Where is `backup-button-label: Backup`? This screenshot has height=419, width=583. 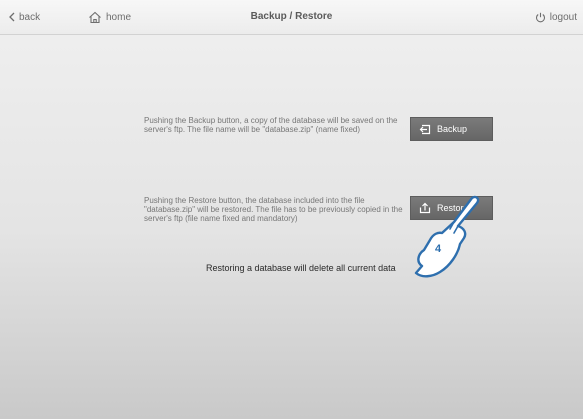
backup-button-label: Backup is located at coordinates (452, 129).